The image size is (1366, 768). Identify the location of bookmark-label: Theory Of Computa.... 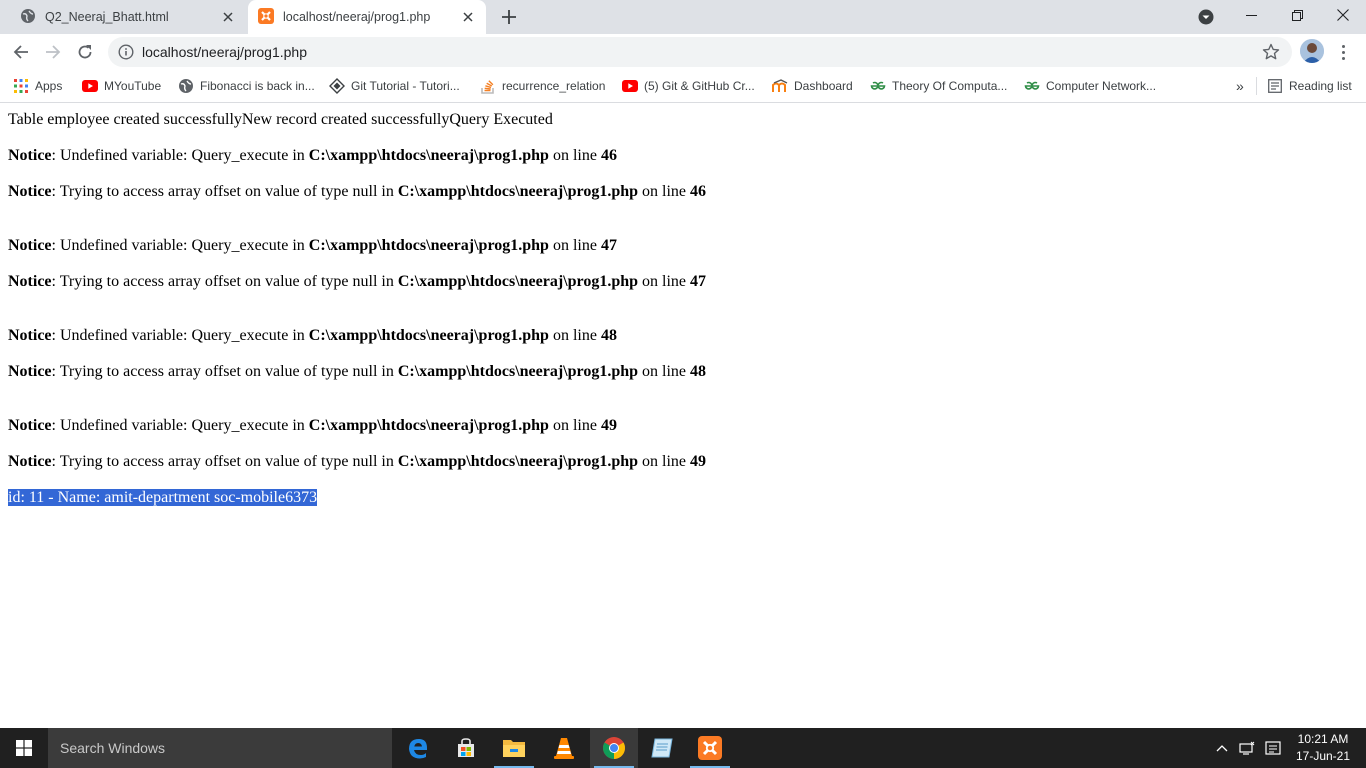
(950, 86).